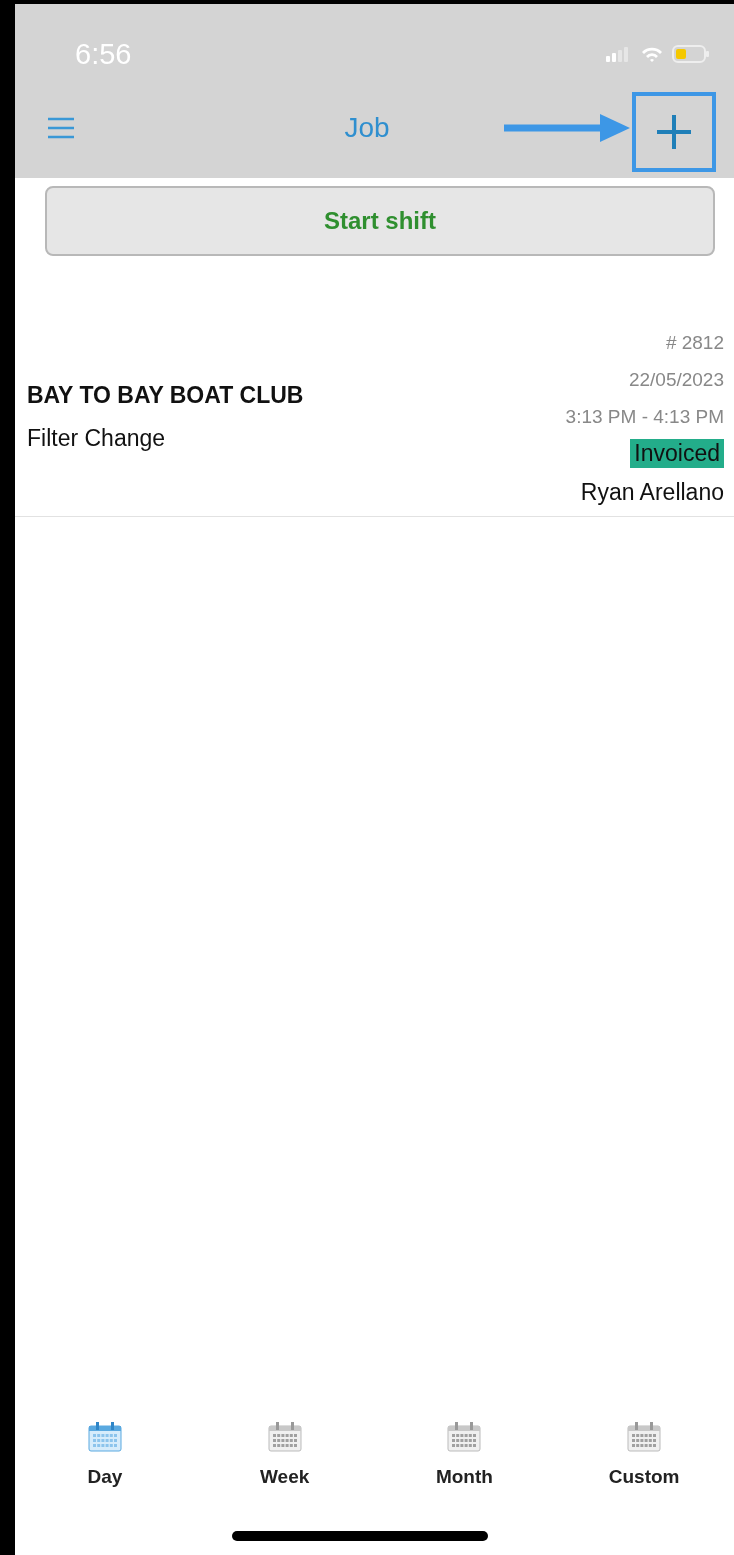 The image size is (734, 1555). I want to click on screen-title: Job, so click(367, 128).